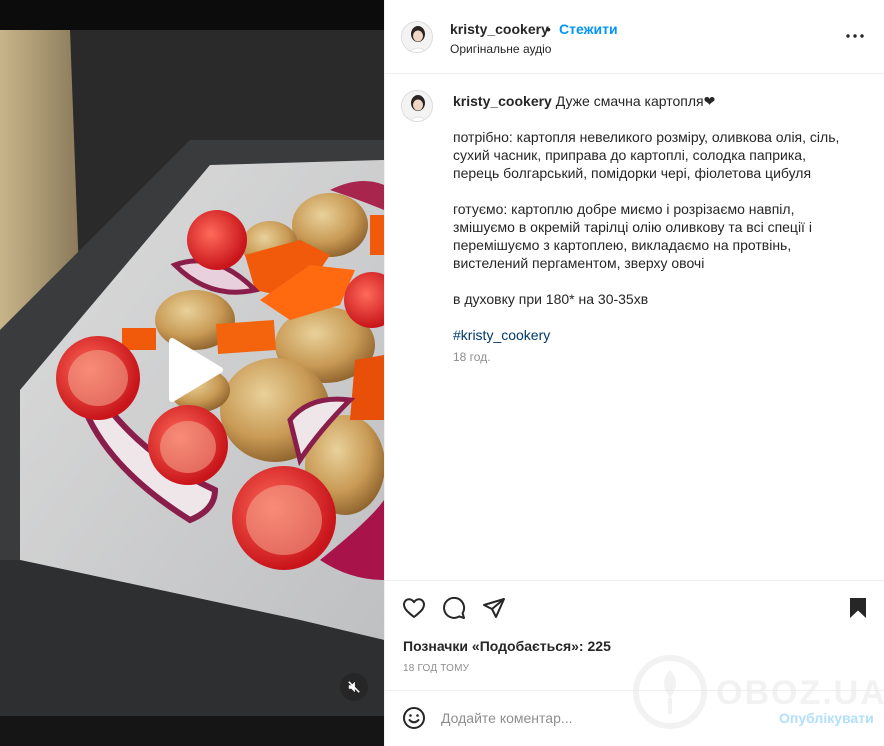 The height and width of the screenshot is (746, 884). I want to click on caption-avatar, so click(417, 106).